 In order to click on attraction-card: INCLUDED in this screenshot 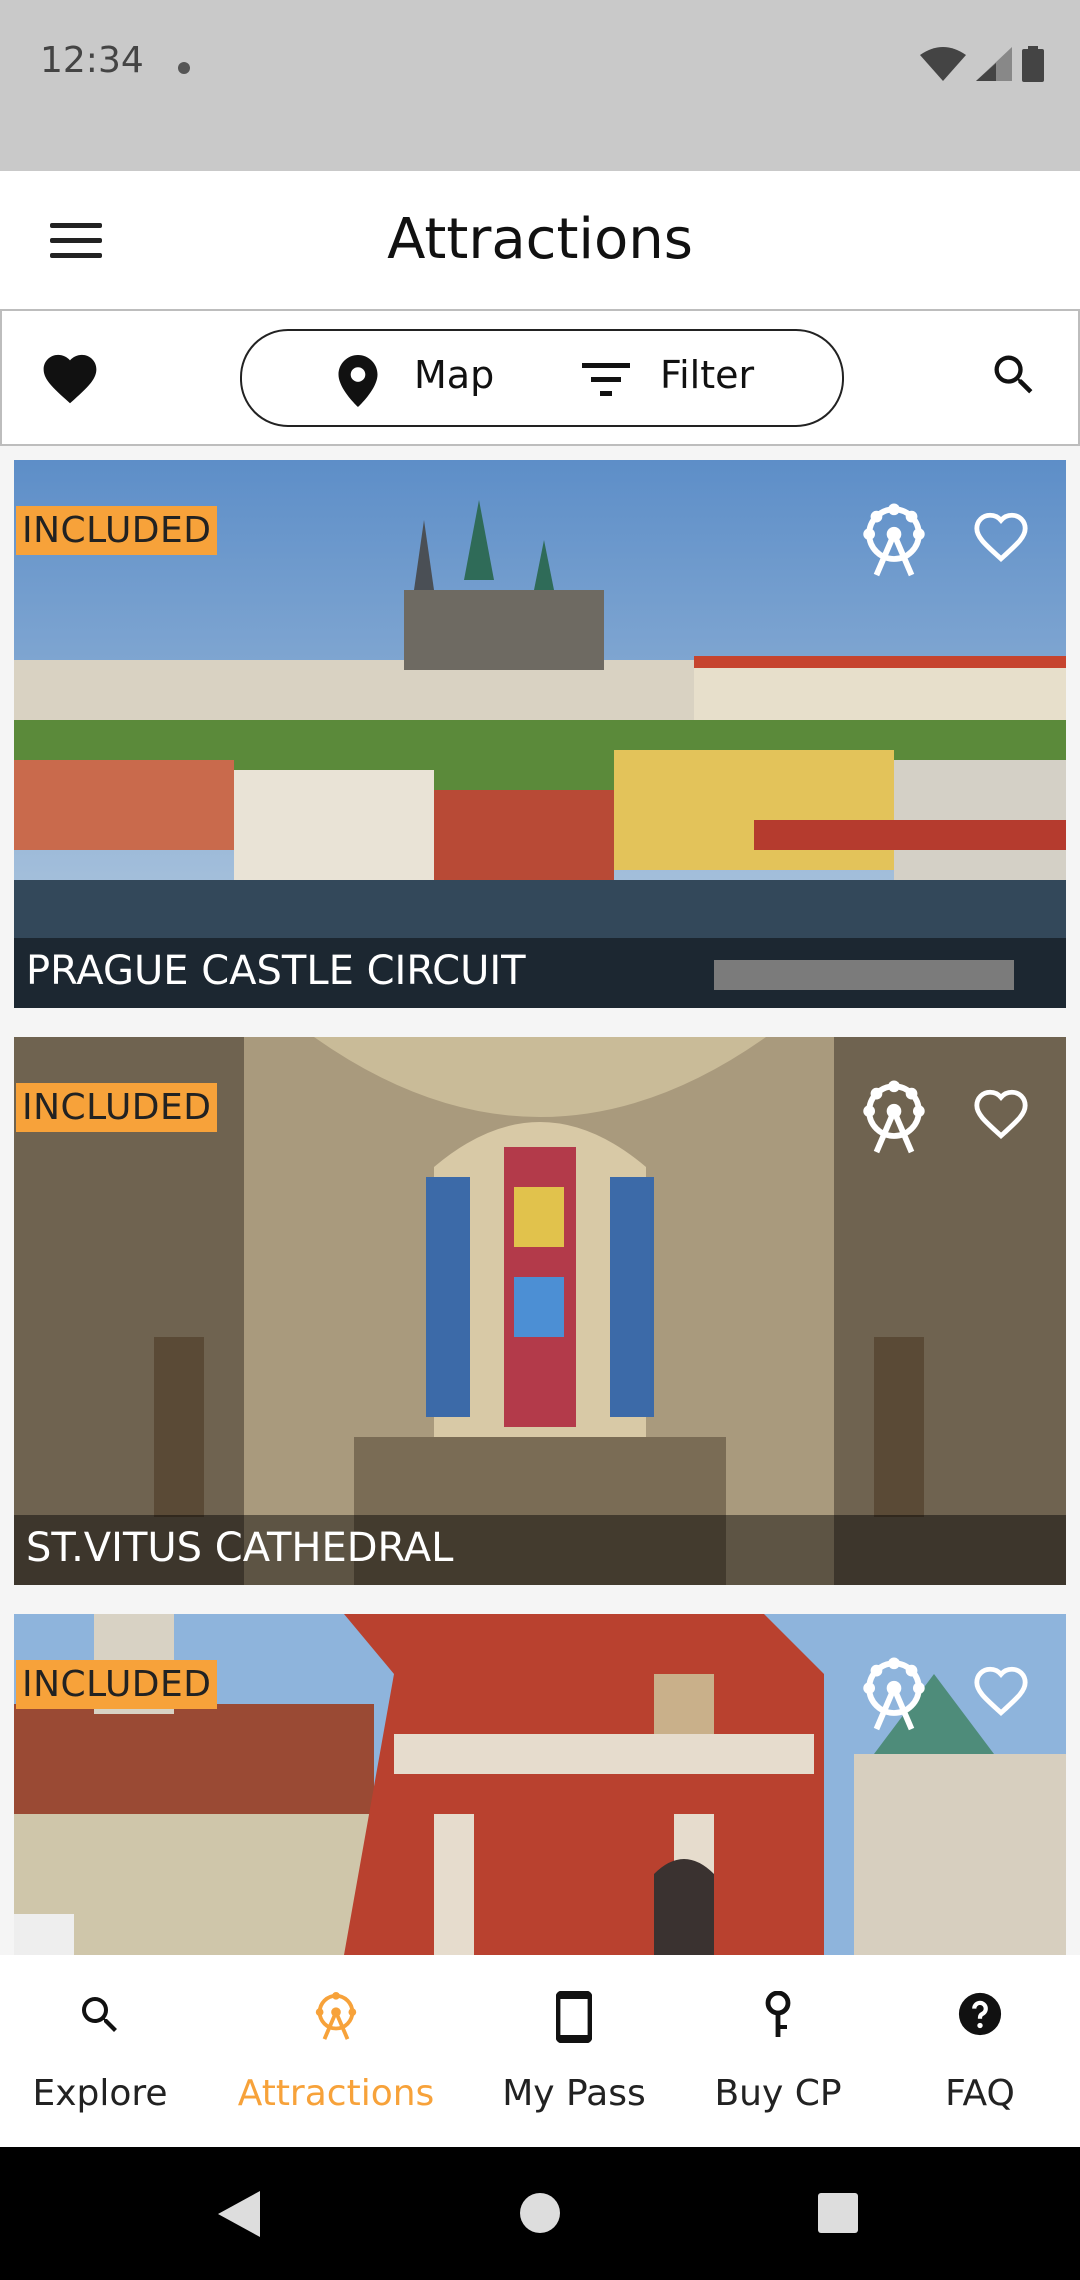, I will do `click(540, 1784)`.